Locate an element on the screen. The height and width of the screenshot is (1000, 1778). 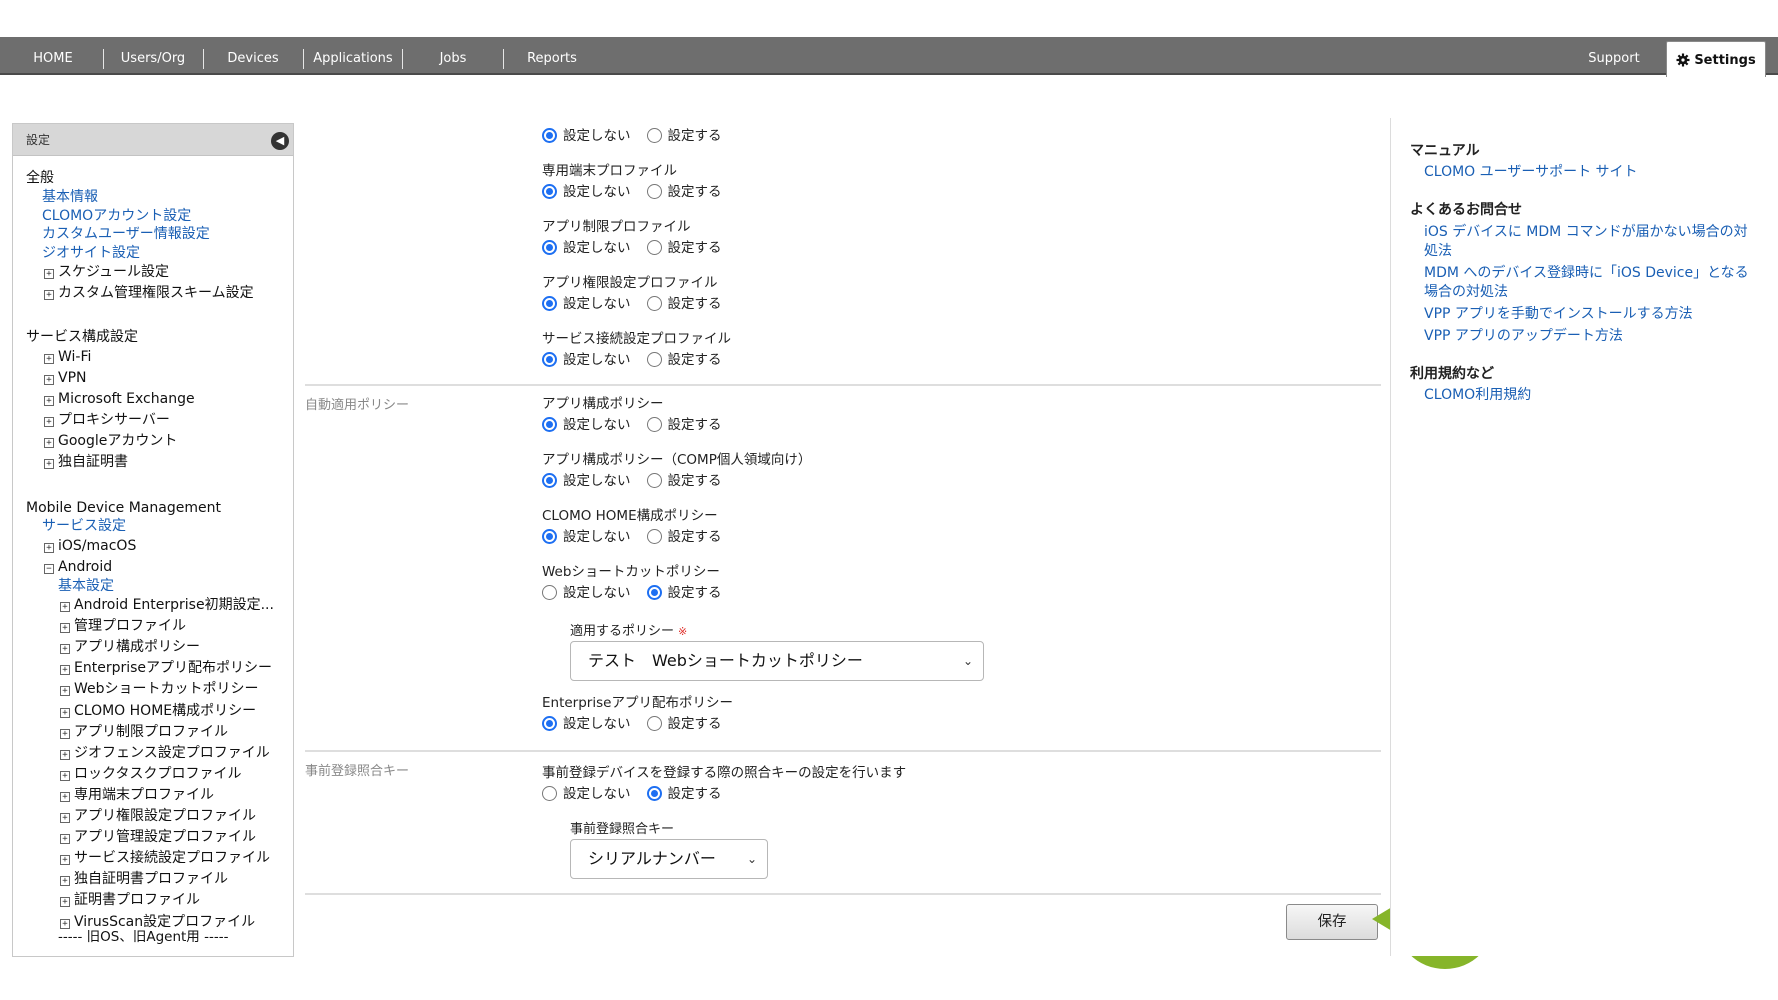
sidebar-item-android: − Android is located at coordinates (78, 567).